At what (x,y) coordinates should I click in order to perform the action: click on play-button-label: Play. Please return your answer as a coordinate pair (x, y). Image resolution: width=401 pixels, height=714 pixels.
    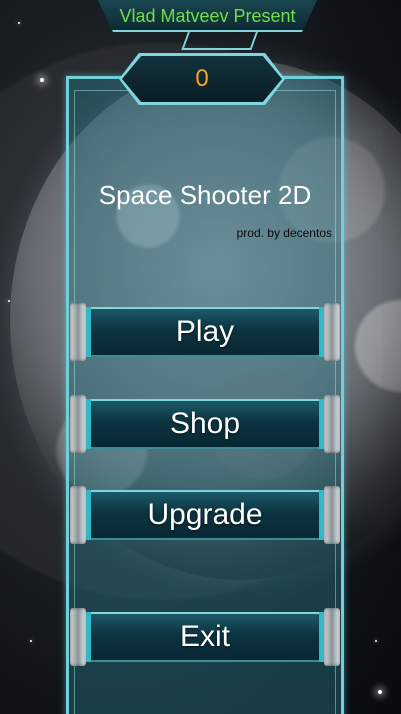
    Looking at the image, I should click on (205, 331).